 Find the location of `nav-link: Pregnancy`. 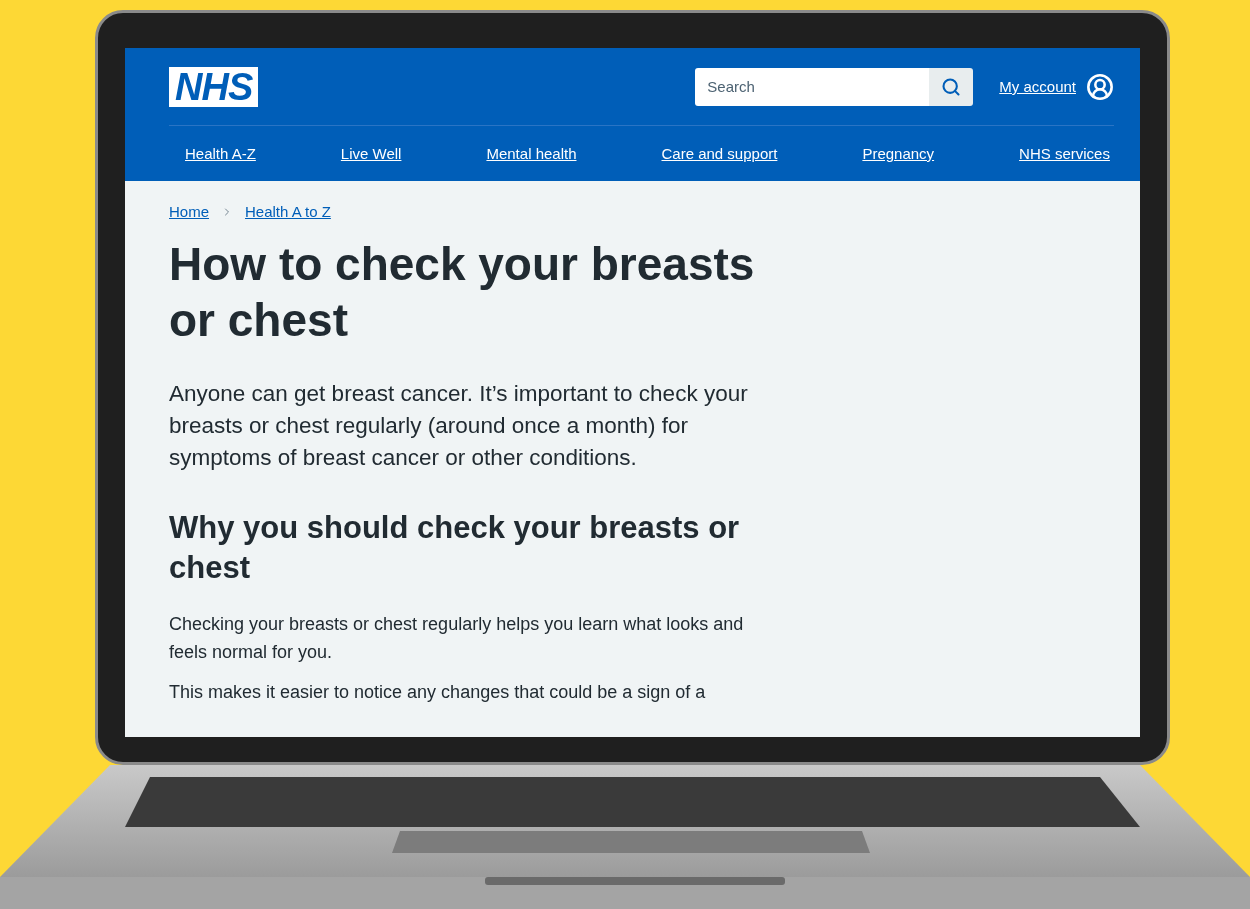

nav-link: Pregnancy is located at coordinates (898, 153).